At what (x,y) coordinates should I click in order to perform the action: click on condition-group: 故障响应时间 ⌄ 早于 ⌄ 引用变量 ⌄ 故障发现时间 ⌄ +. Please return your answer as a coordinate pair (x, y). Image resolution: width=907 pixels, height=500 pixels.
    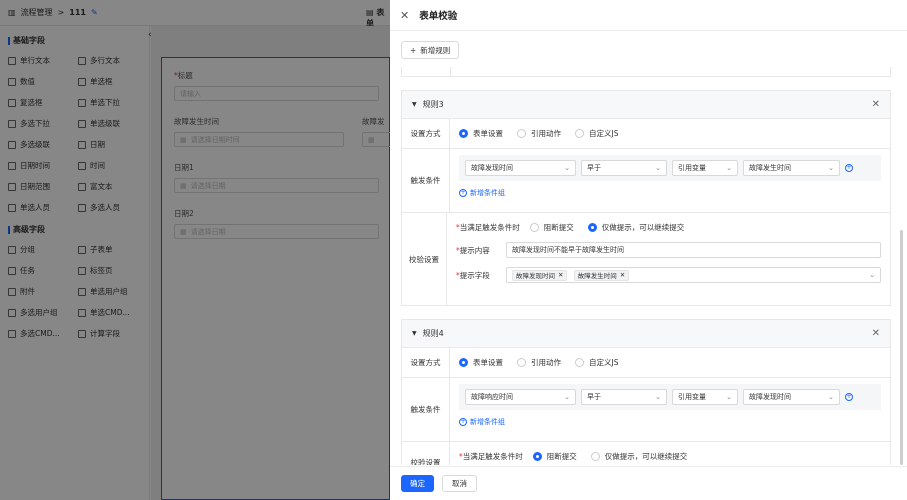
    Looking at the image, I should click on (670, 397).